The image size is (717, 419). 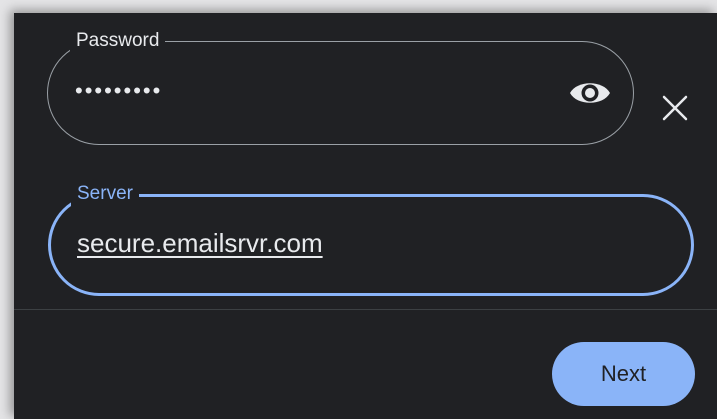 I want to click on eye-icon, so click(x=590, y=93).